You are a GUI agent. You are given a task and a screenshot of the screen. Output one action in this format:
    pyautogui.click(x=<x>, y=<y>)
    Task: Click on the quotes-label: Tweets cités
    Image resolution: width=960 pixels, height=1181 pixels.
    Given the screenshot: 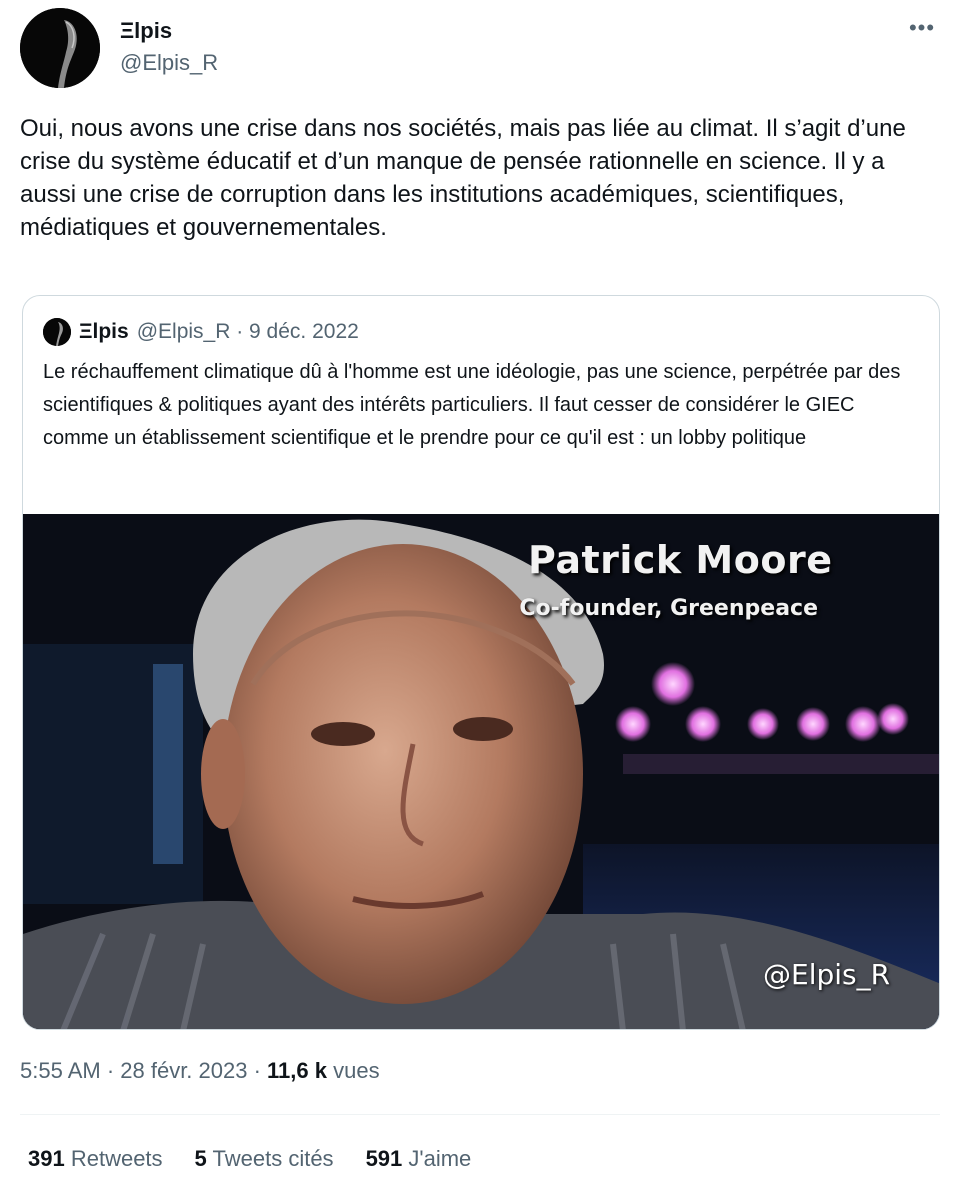 What is the action you would take?
    pyautogui.click(x=270, y=1158)
    